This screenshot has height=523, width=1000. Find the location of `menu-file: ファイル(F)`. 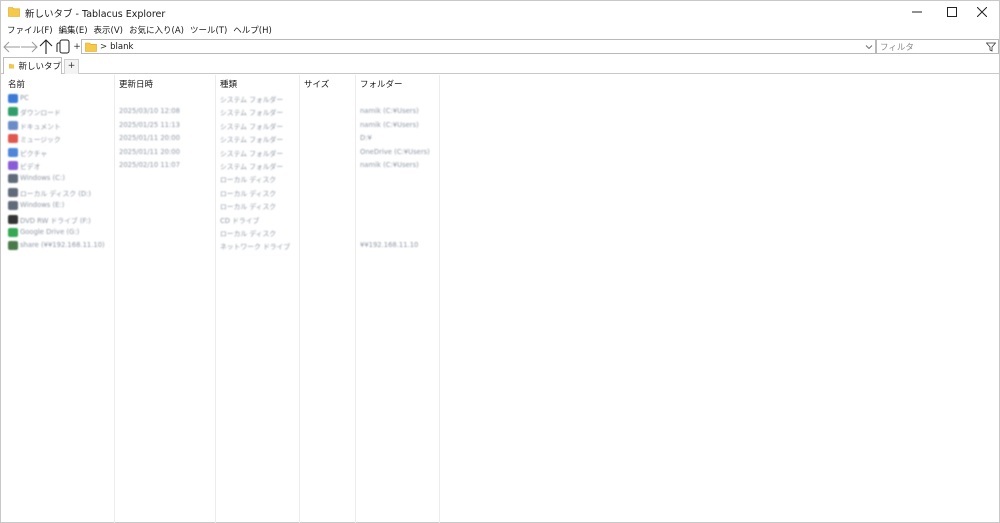

menu-file: ファイル(F) is located at coordinates (30, 30).